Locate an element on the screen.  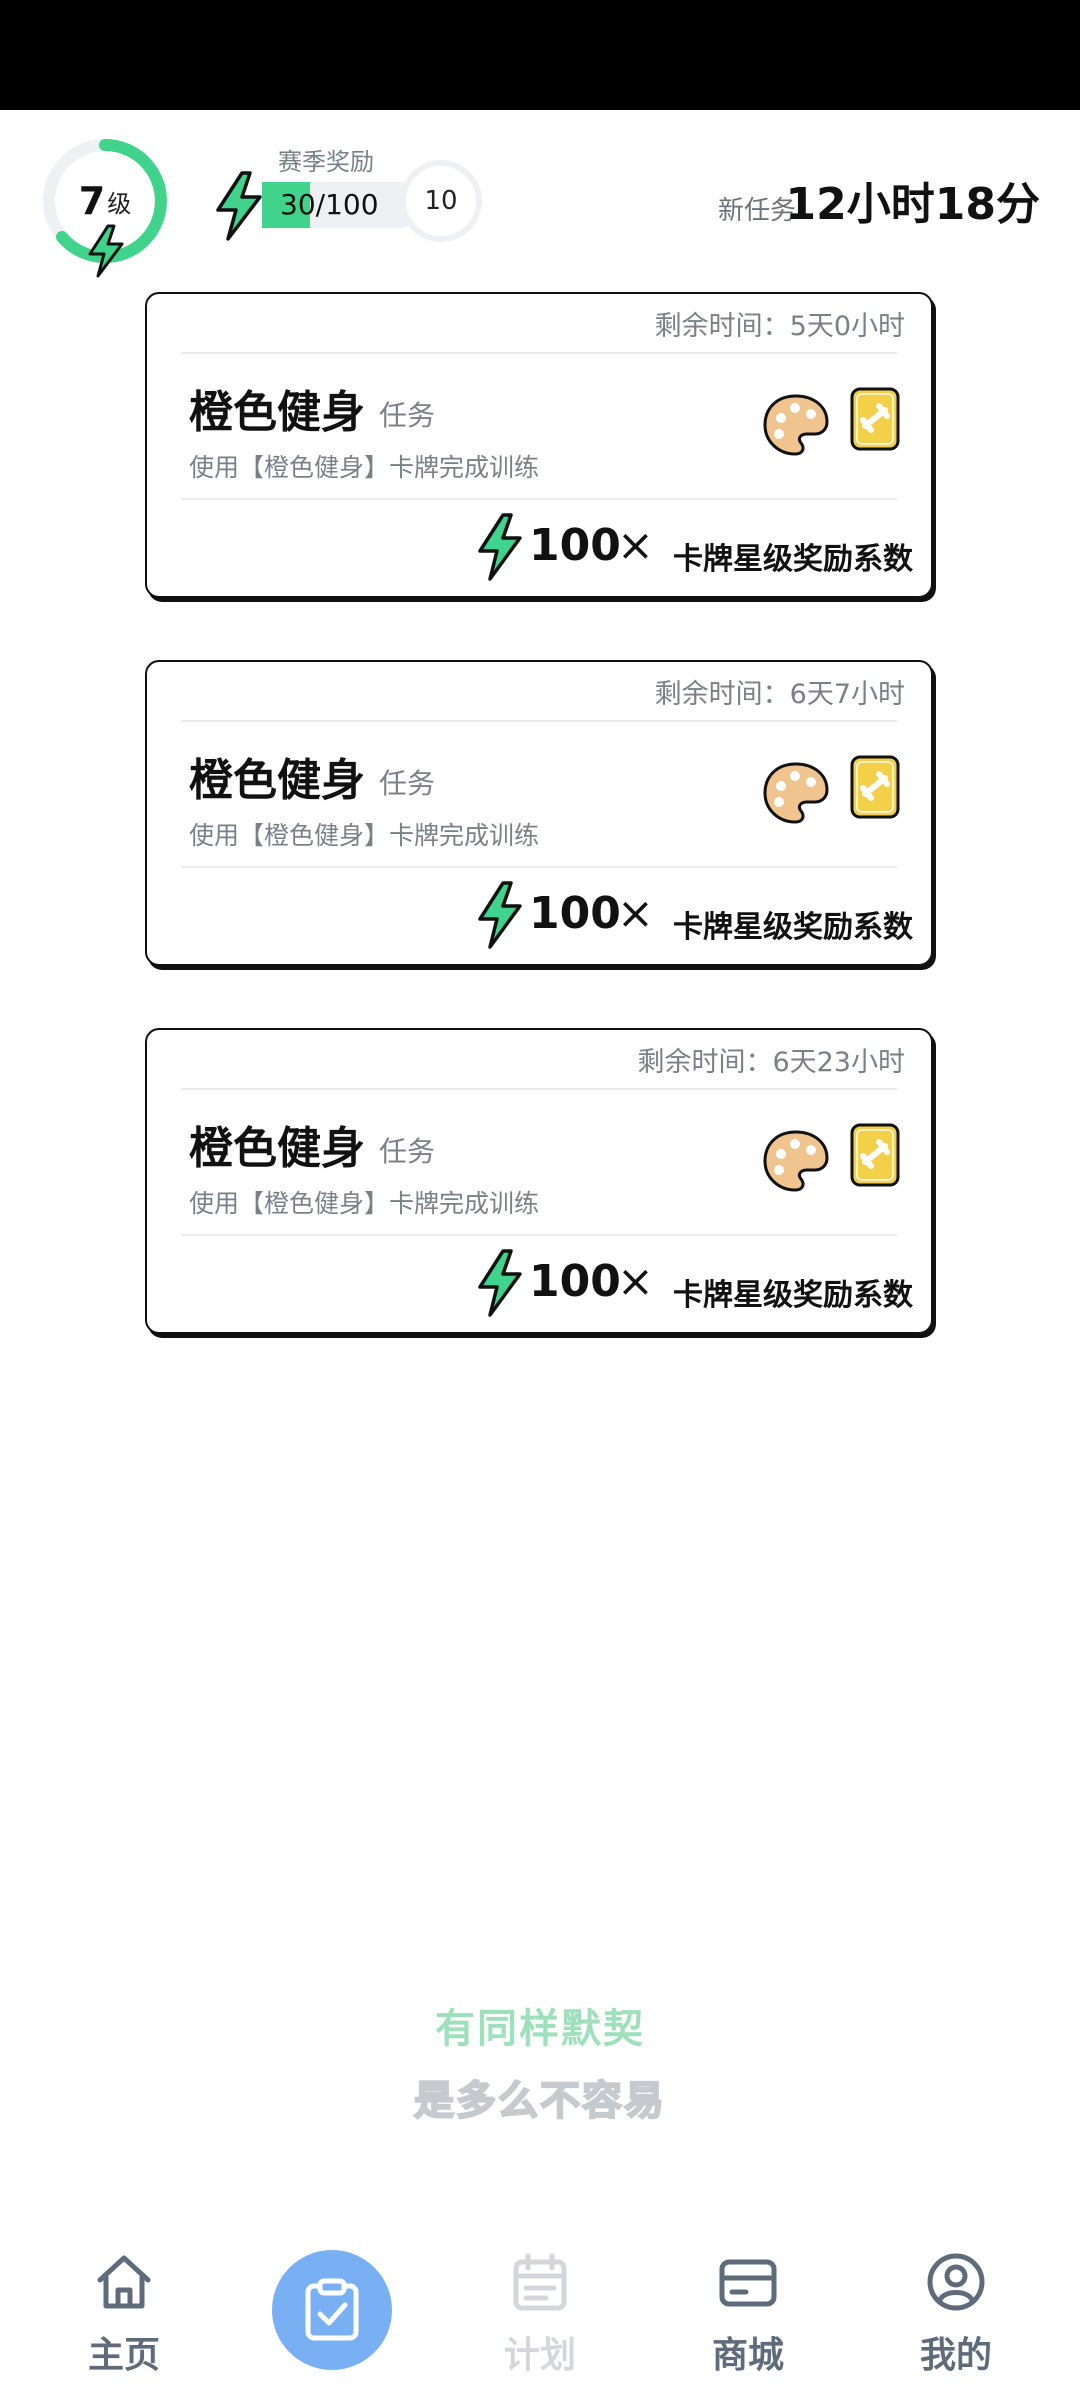
bottom-nav: 主页 计划 商城 我的 is located at coordinates (540, 2310).